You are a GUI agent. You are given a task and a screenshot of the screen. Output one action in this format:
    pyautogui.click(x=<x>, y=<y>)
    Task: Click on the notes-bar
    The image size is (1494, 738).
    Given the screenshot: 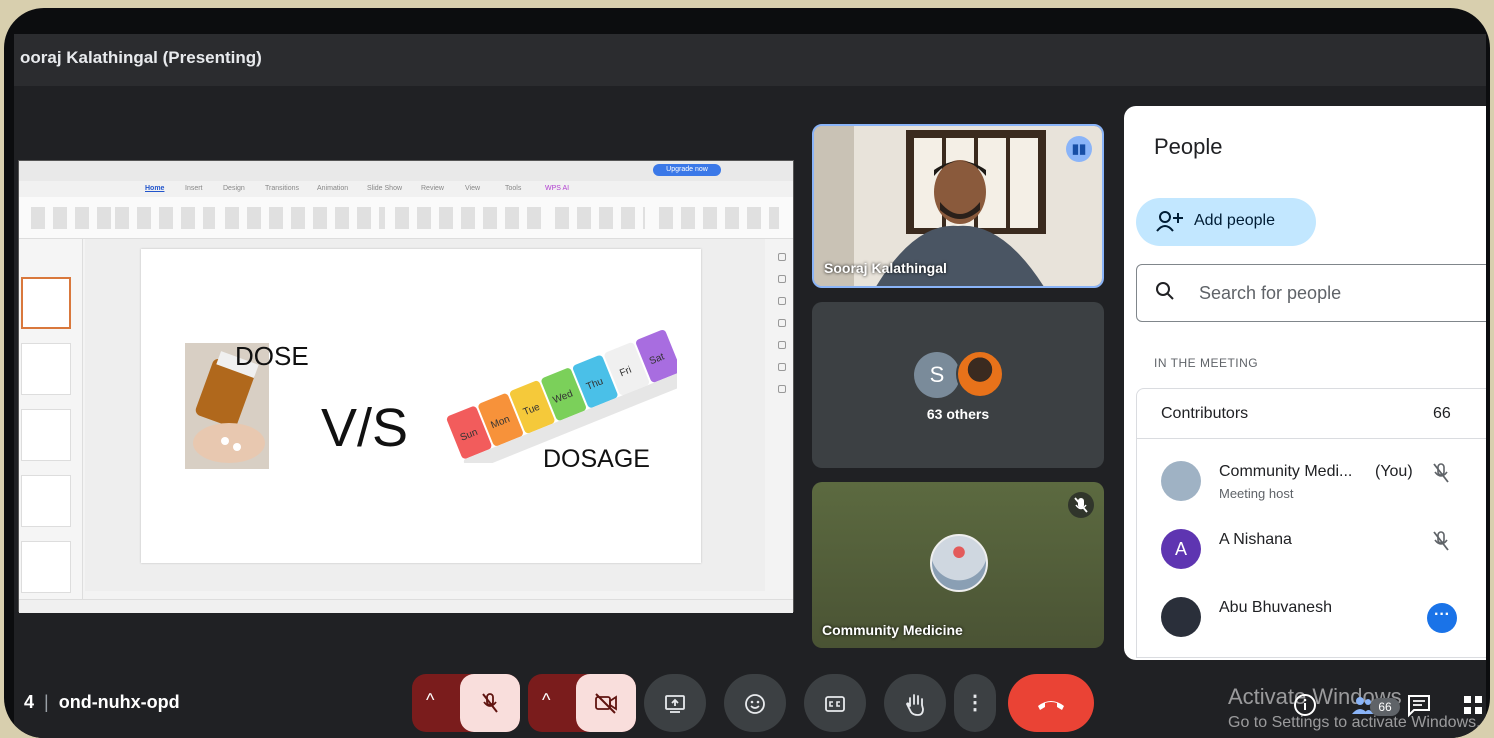 What is the action you would take?
    pyautogui.click(x=425, y=591)
    